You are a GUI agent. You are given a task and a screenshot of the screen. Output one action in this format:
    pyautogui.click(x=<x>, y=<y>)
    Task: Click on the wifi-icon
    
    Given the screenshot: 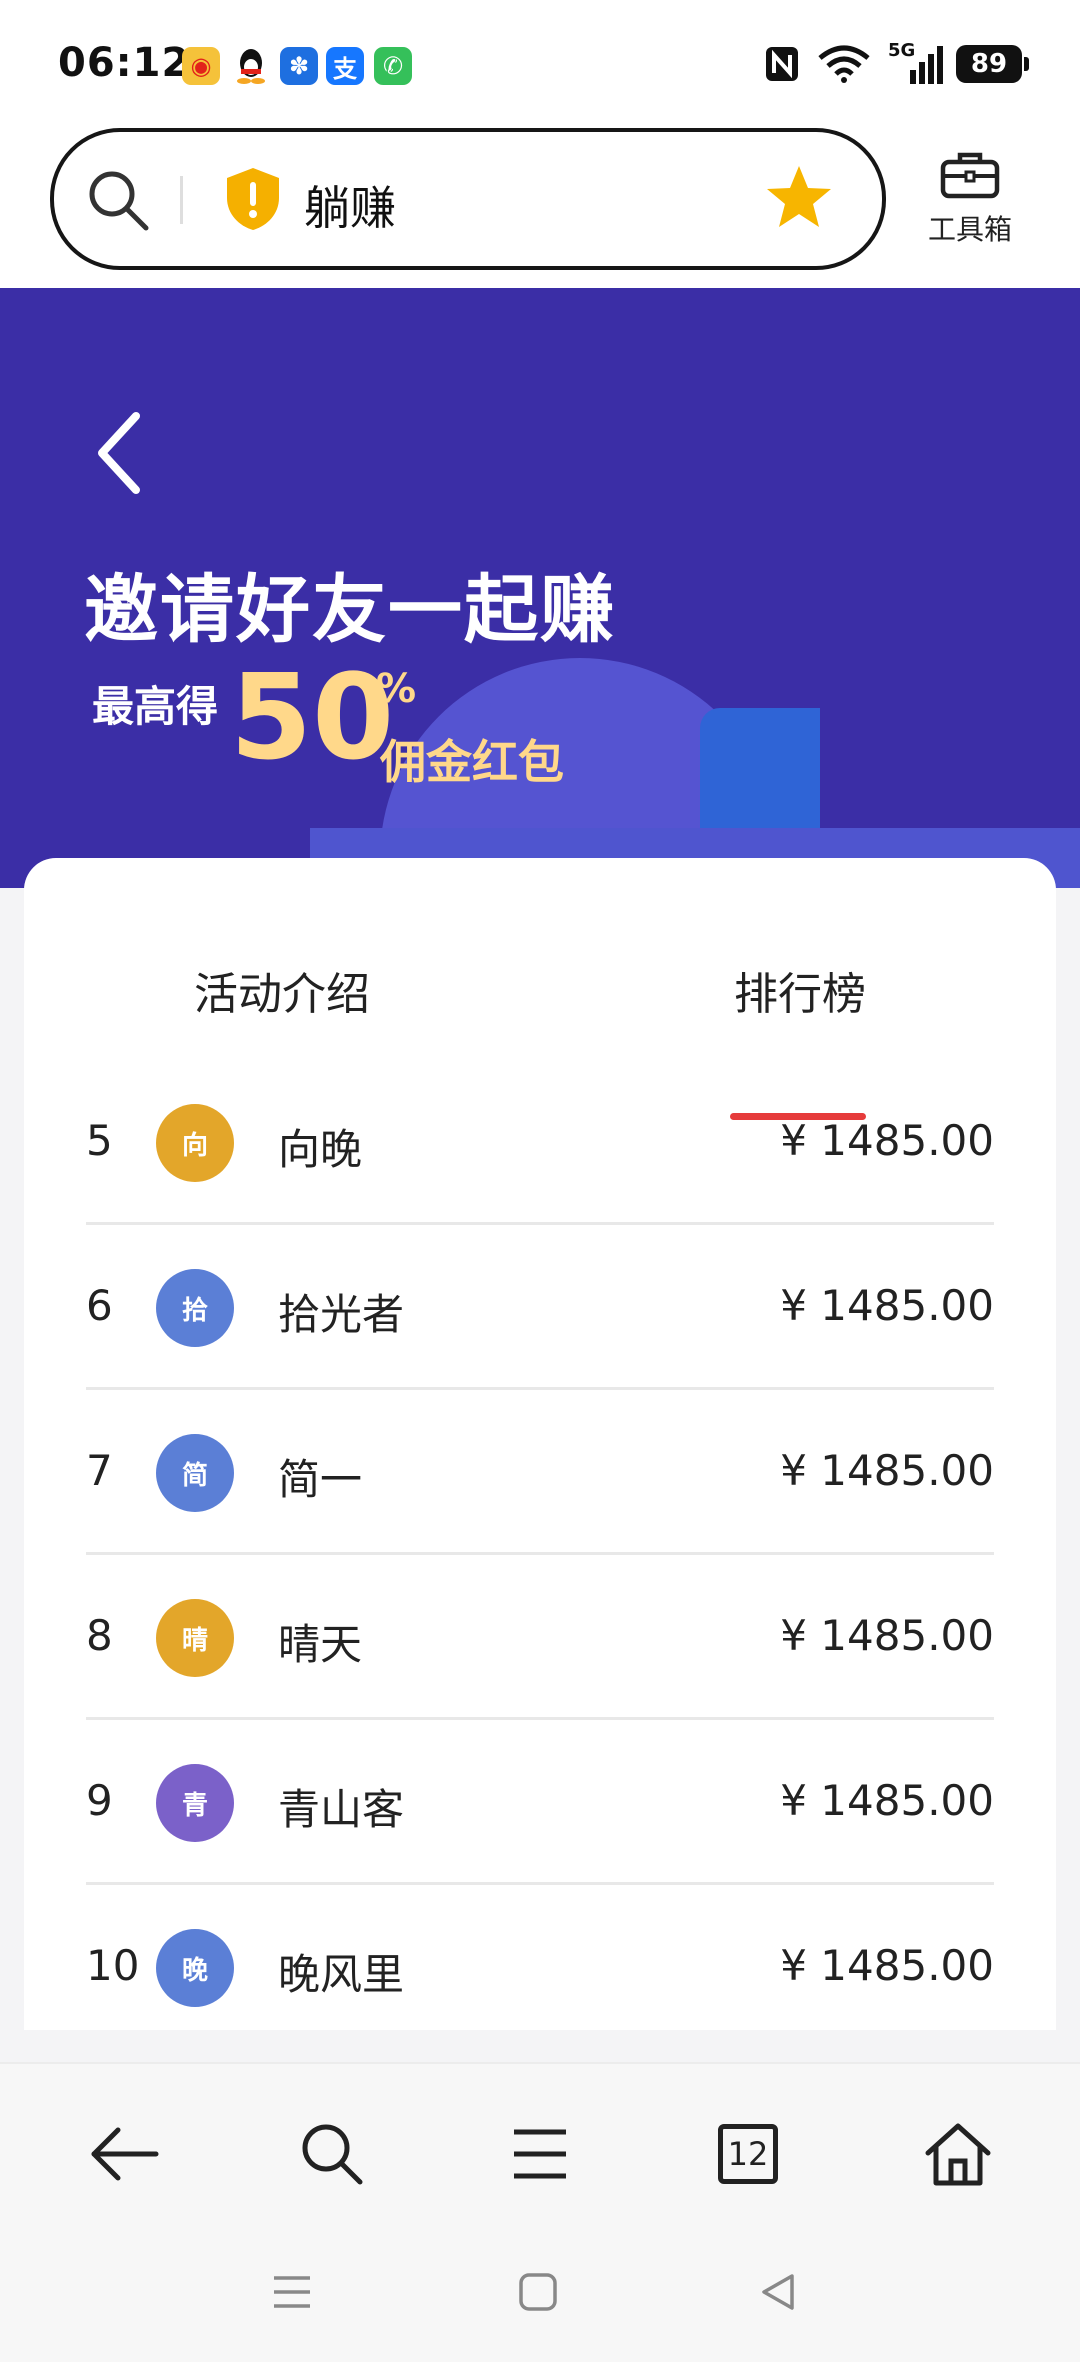 What is the action you would take?
    pyautogui.click(x=844, y=64)
    